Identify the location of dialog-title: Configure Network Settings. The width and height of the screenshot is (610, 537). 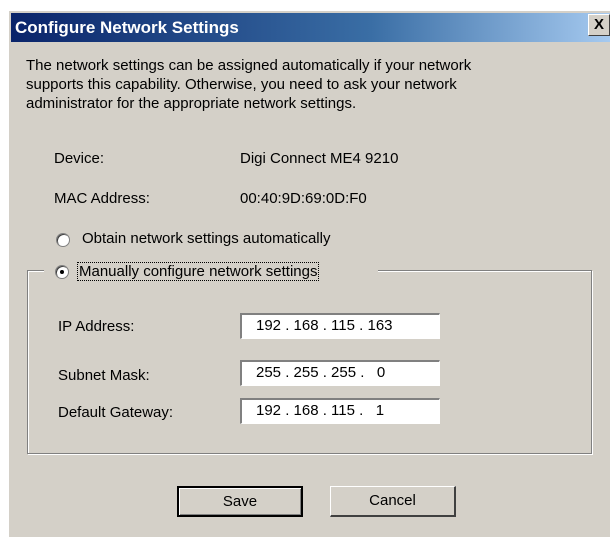
(127, 27).